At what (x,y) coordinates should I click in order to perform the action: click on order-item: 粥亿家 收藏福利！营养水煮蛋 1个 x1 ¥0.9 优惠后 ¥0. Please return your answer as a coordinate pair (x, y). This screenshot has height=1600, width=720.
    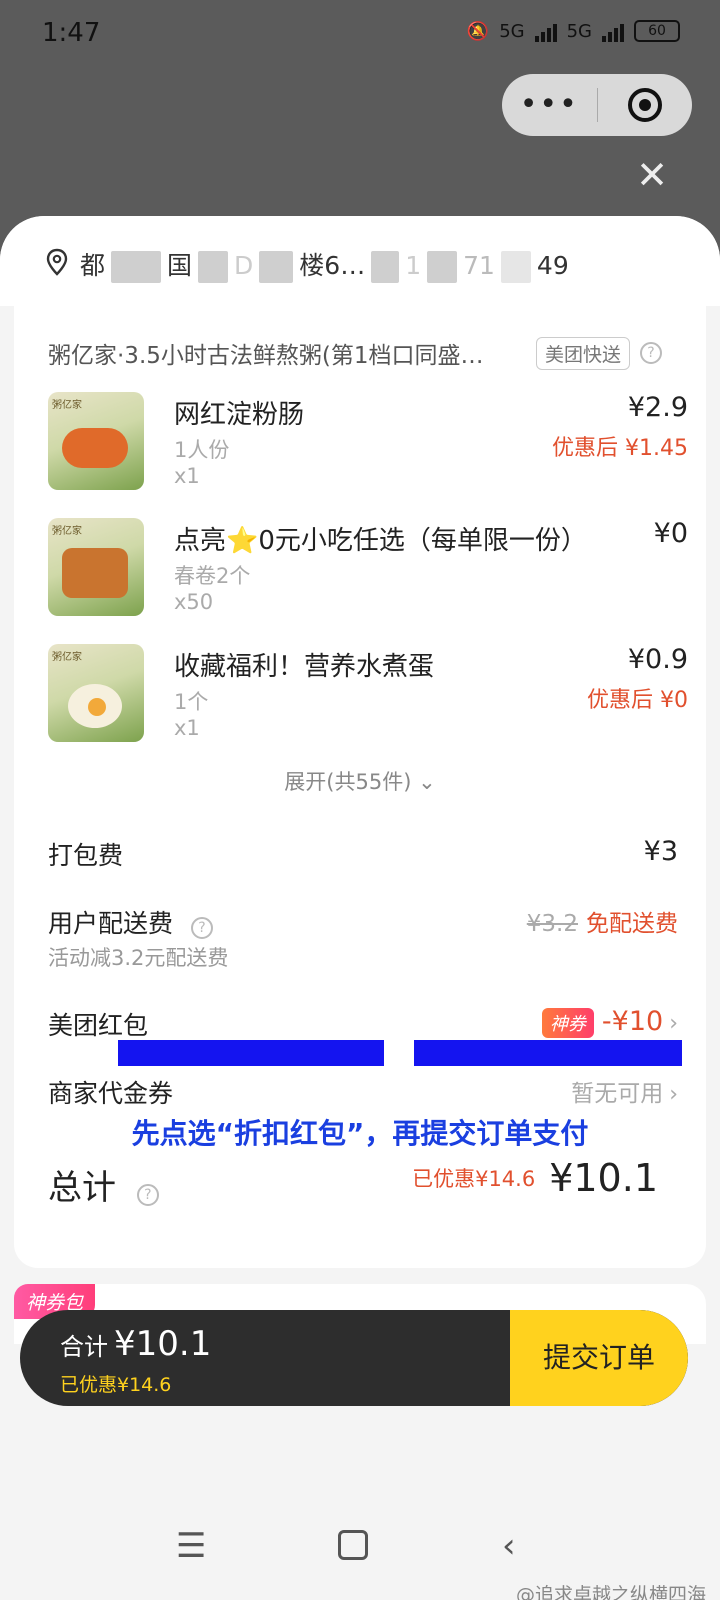
    Looking at the image, I should click on (368, 694).